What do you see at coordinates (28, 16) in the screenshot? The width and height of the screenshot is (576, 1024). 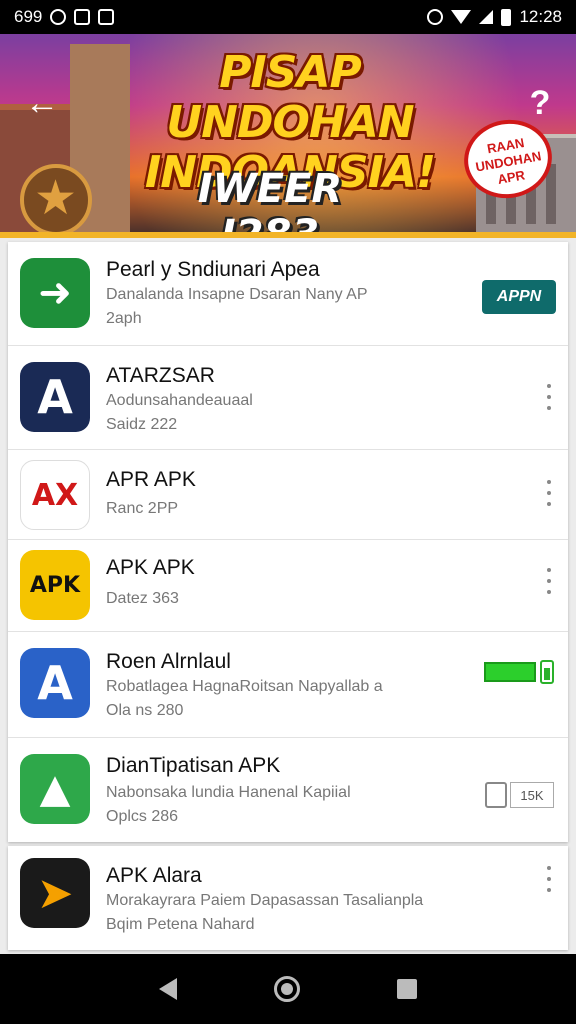 I see `status-left-text: 699` at bounding box center [28, 16].